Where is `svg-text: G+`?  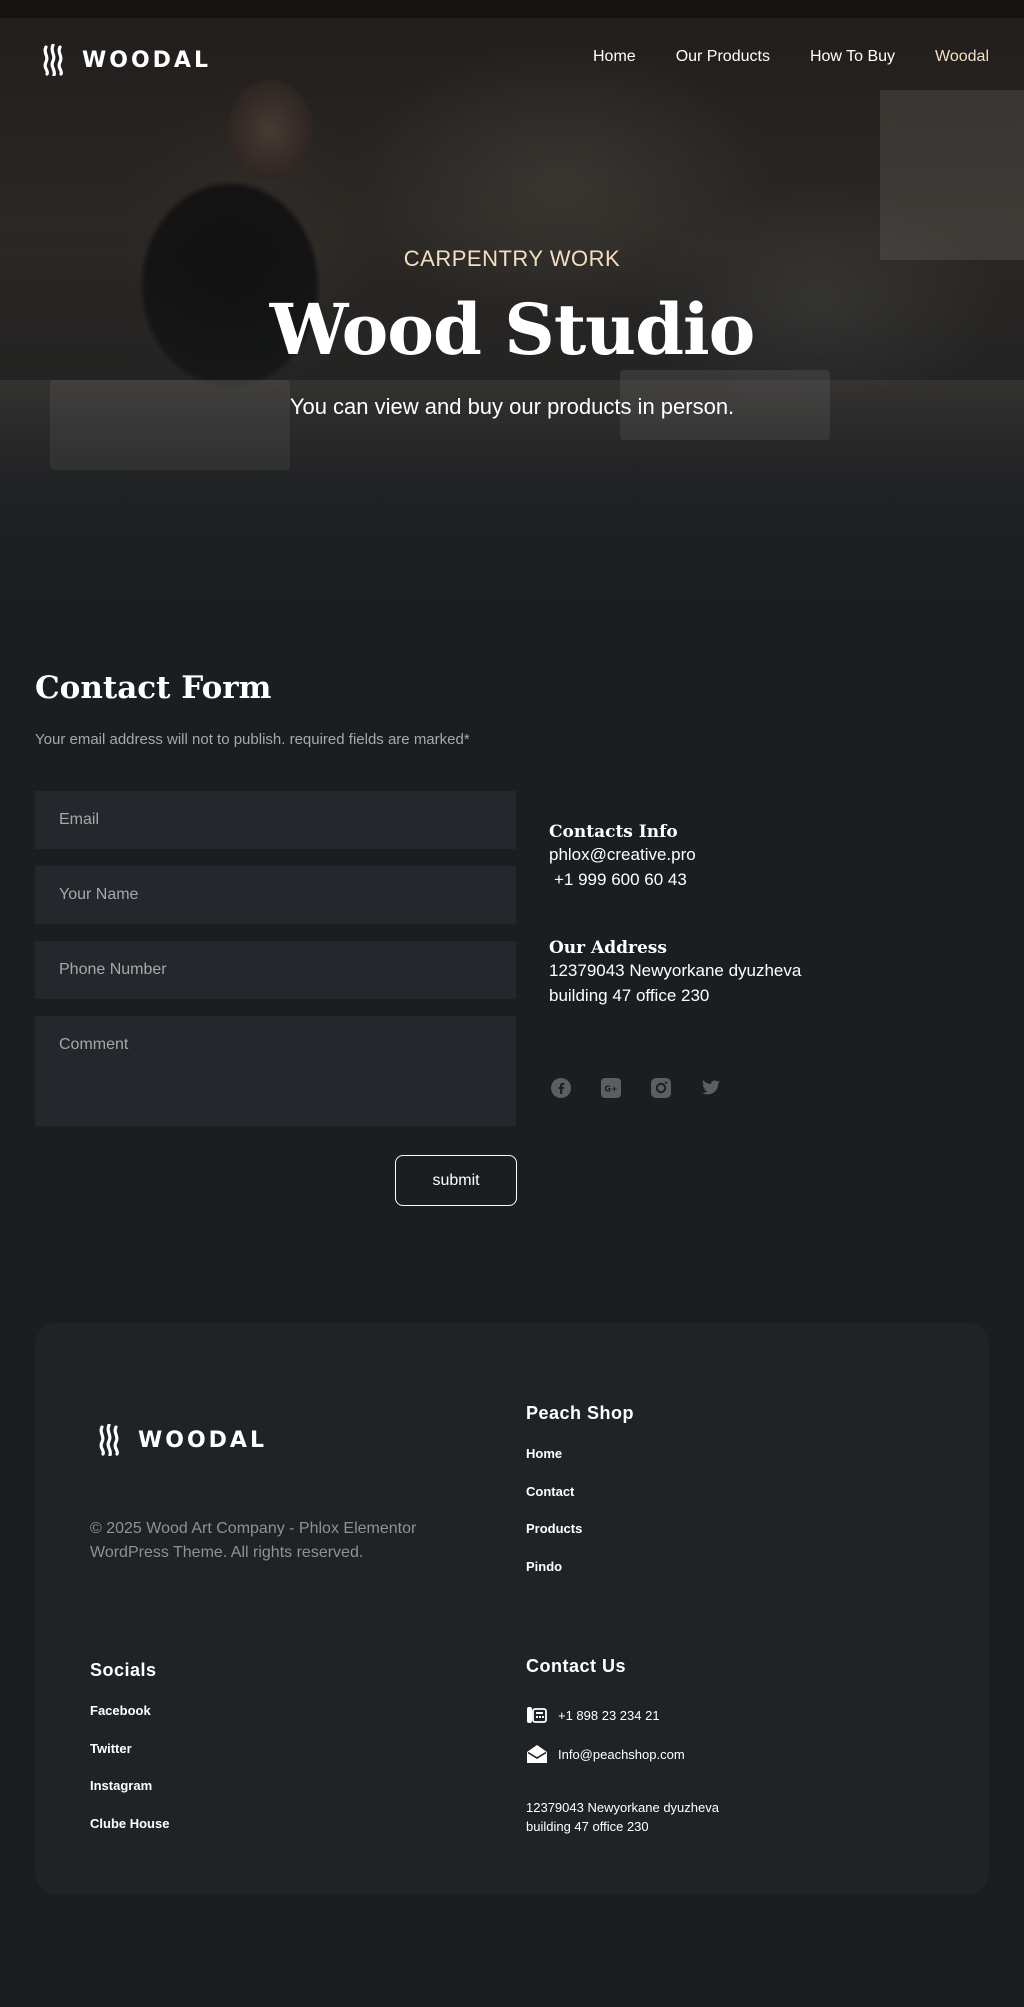
svg-text: G+ is located at coordinates (610, 1089).